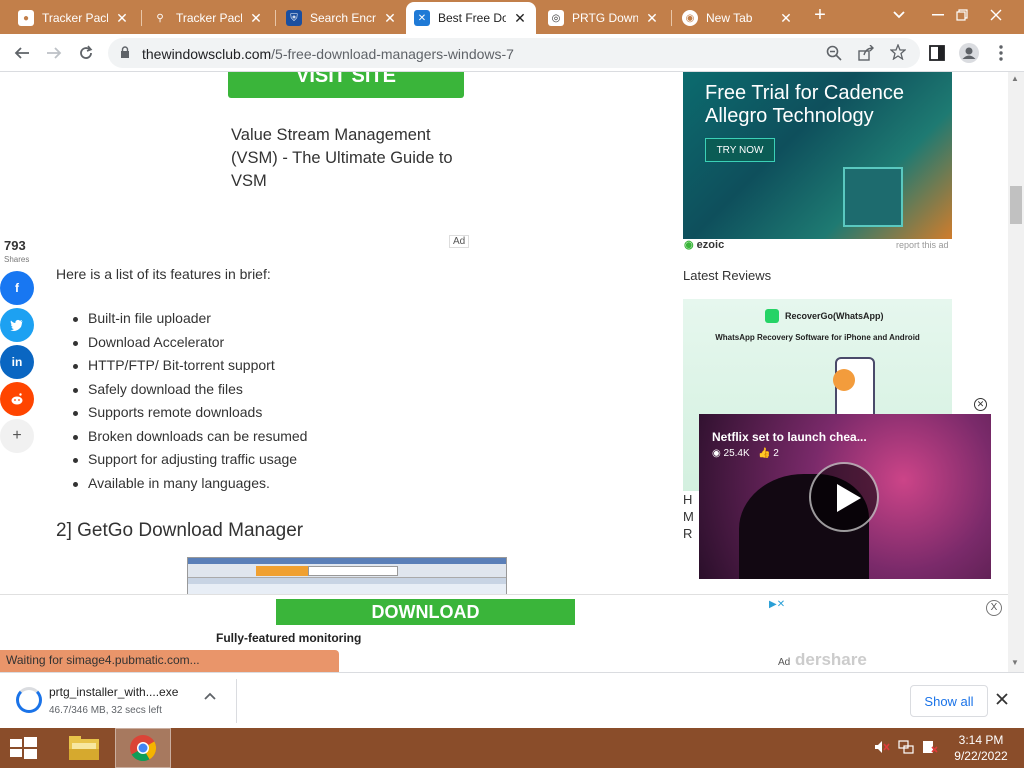 This screenshot has width=1024, height=768. What do you see at coordinates (15, 245) in the screenshot?
I see `shares-count: 793` at bounding box center [15, 245].